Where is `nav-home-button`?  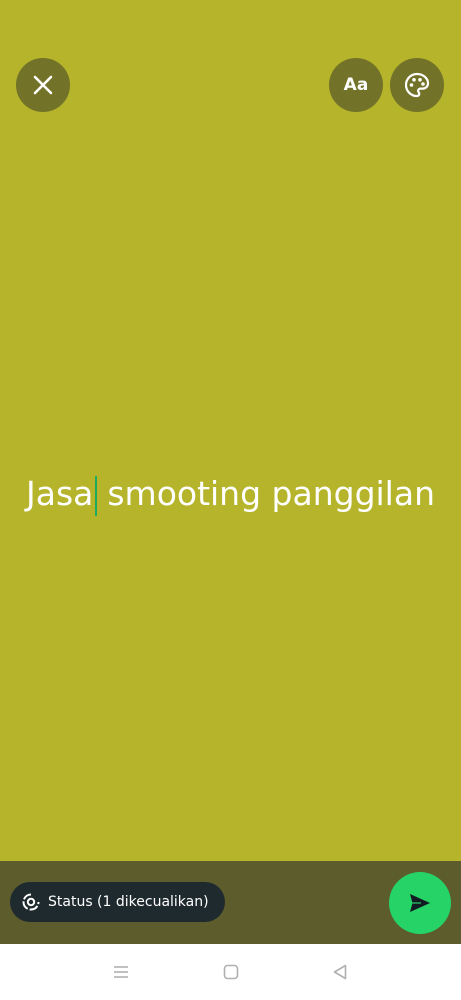 nav-home-button is located at coordinates (231, 972).